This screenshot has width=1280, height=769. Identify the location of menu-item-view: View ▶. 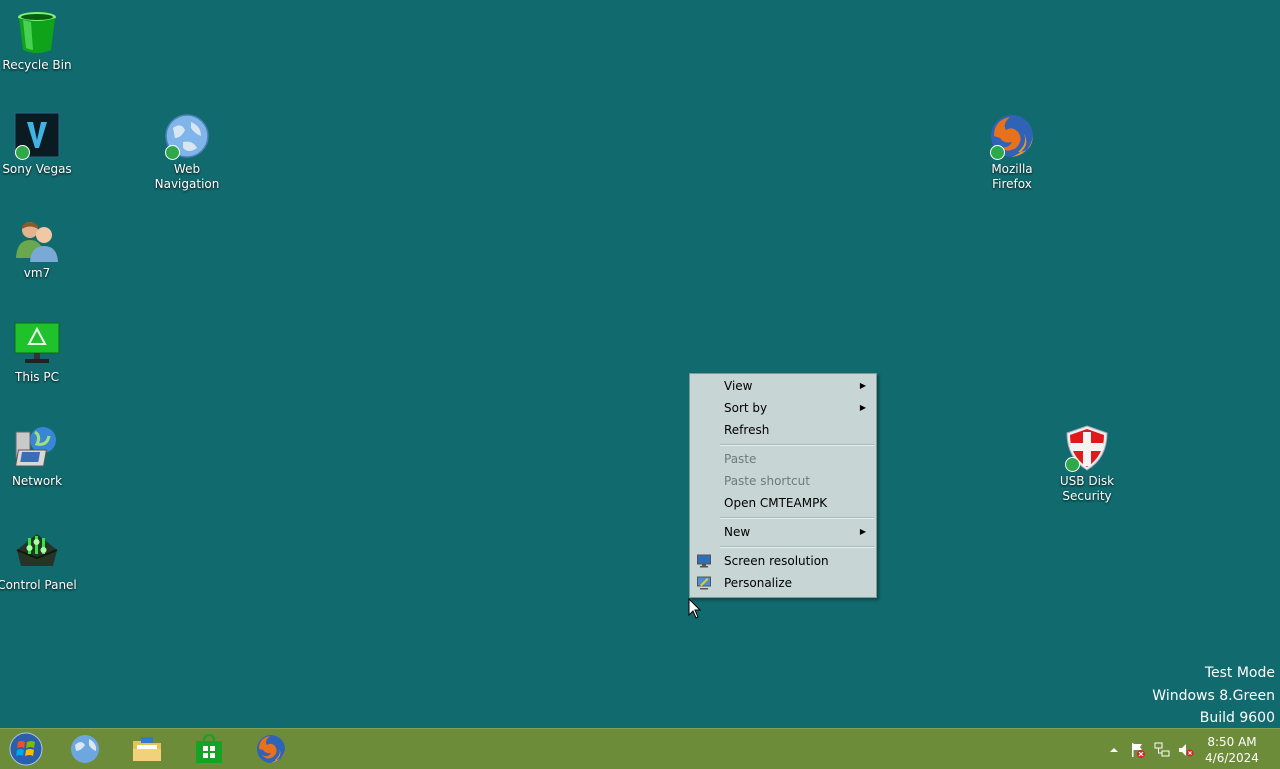
(783, 386).